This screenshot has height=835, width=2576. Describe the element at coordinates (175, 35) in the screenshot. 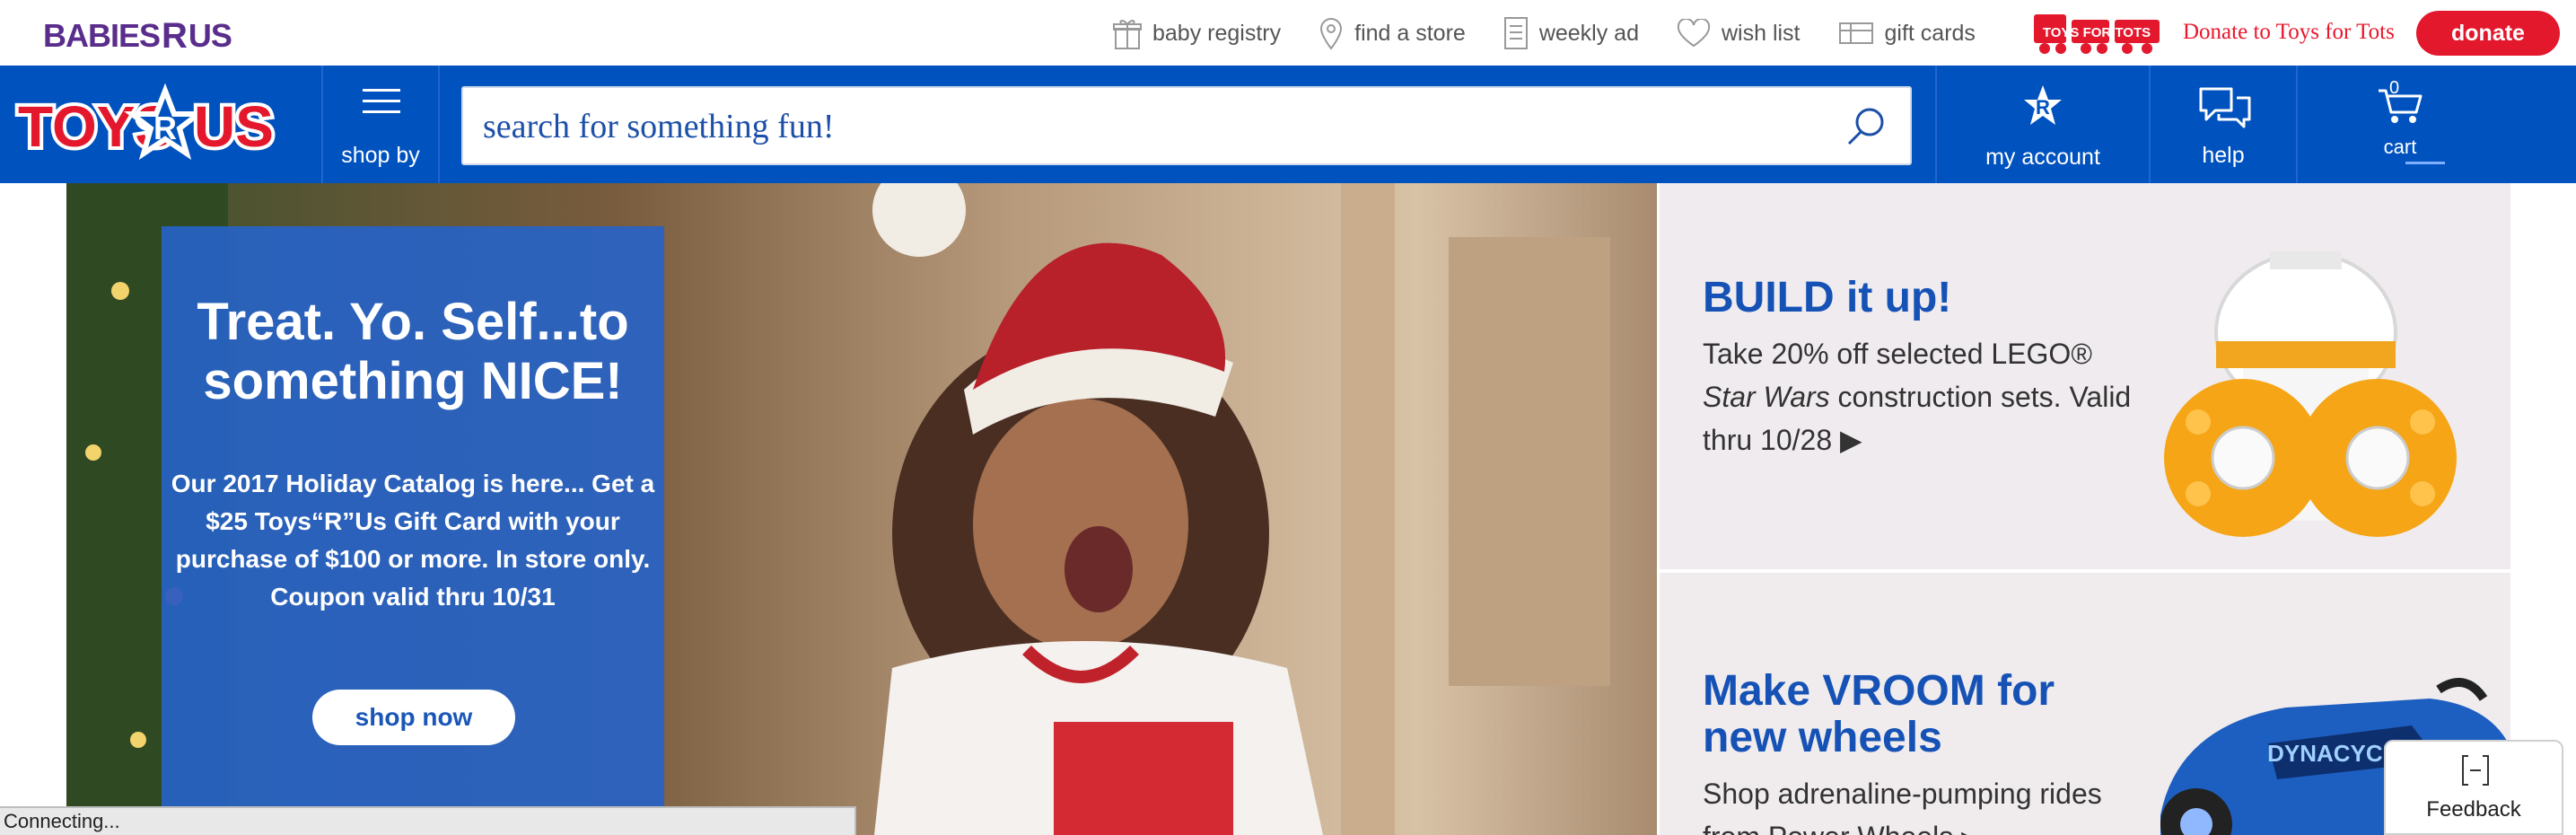

I see `babies-logo-r: R` at that location.